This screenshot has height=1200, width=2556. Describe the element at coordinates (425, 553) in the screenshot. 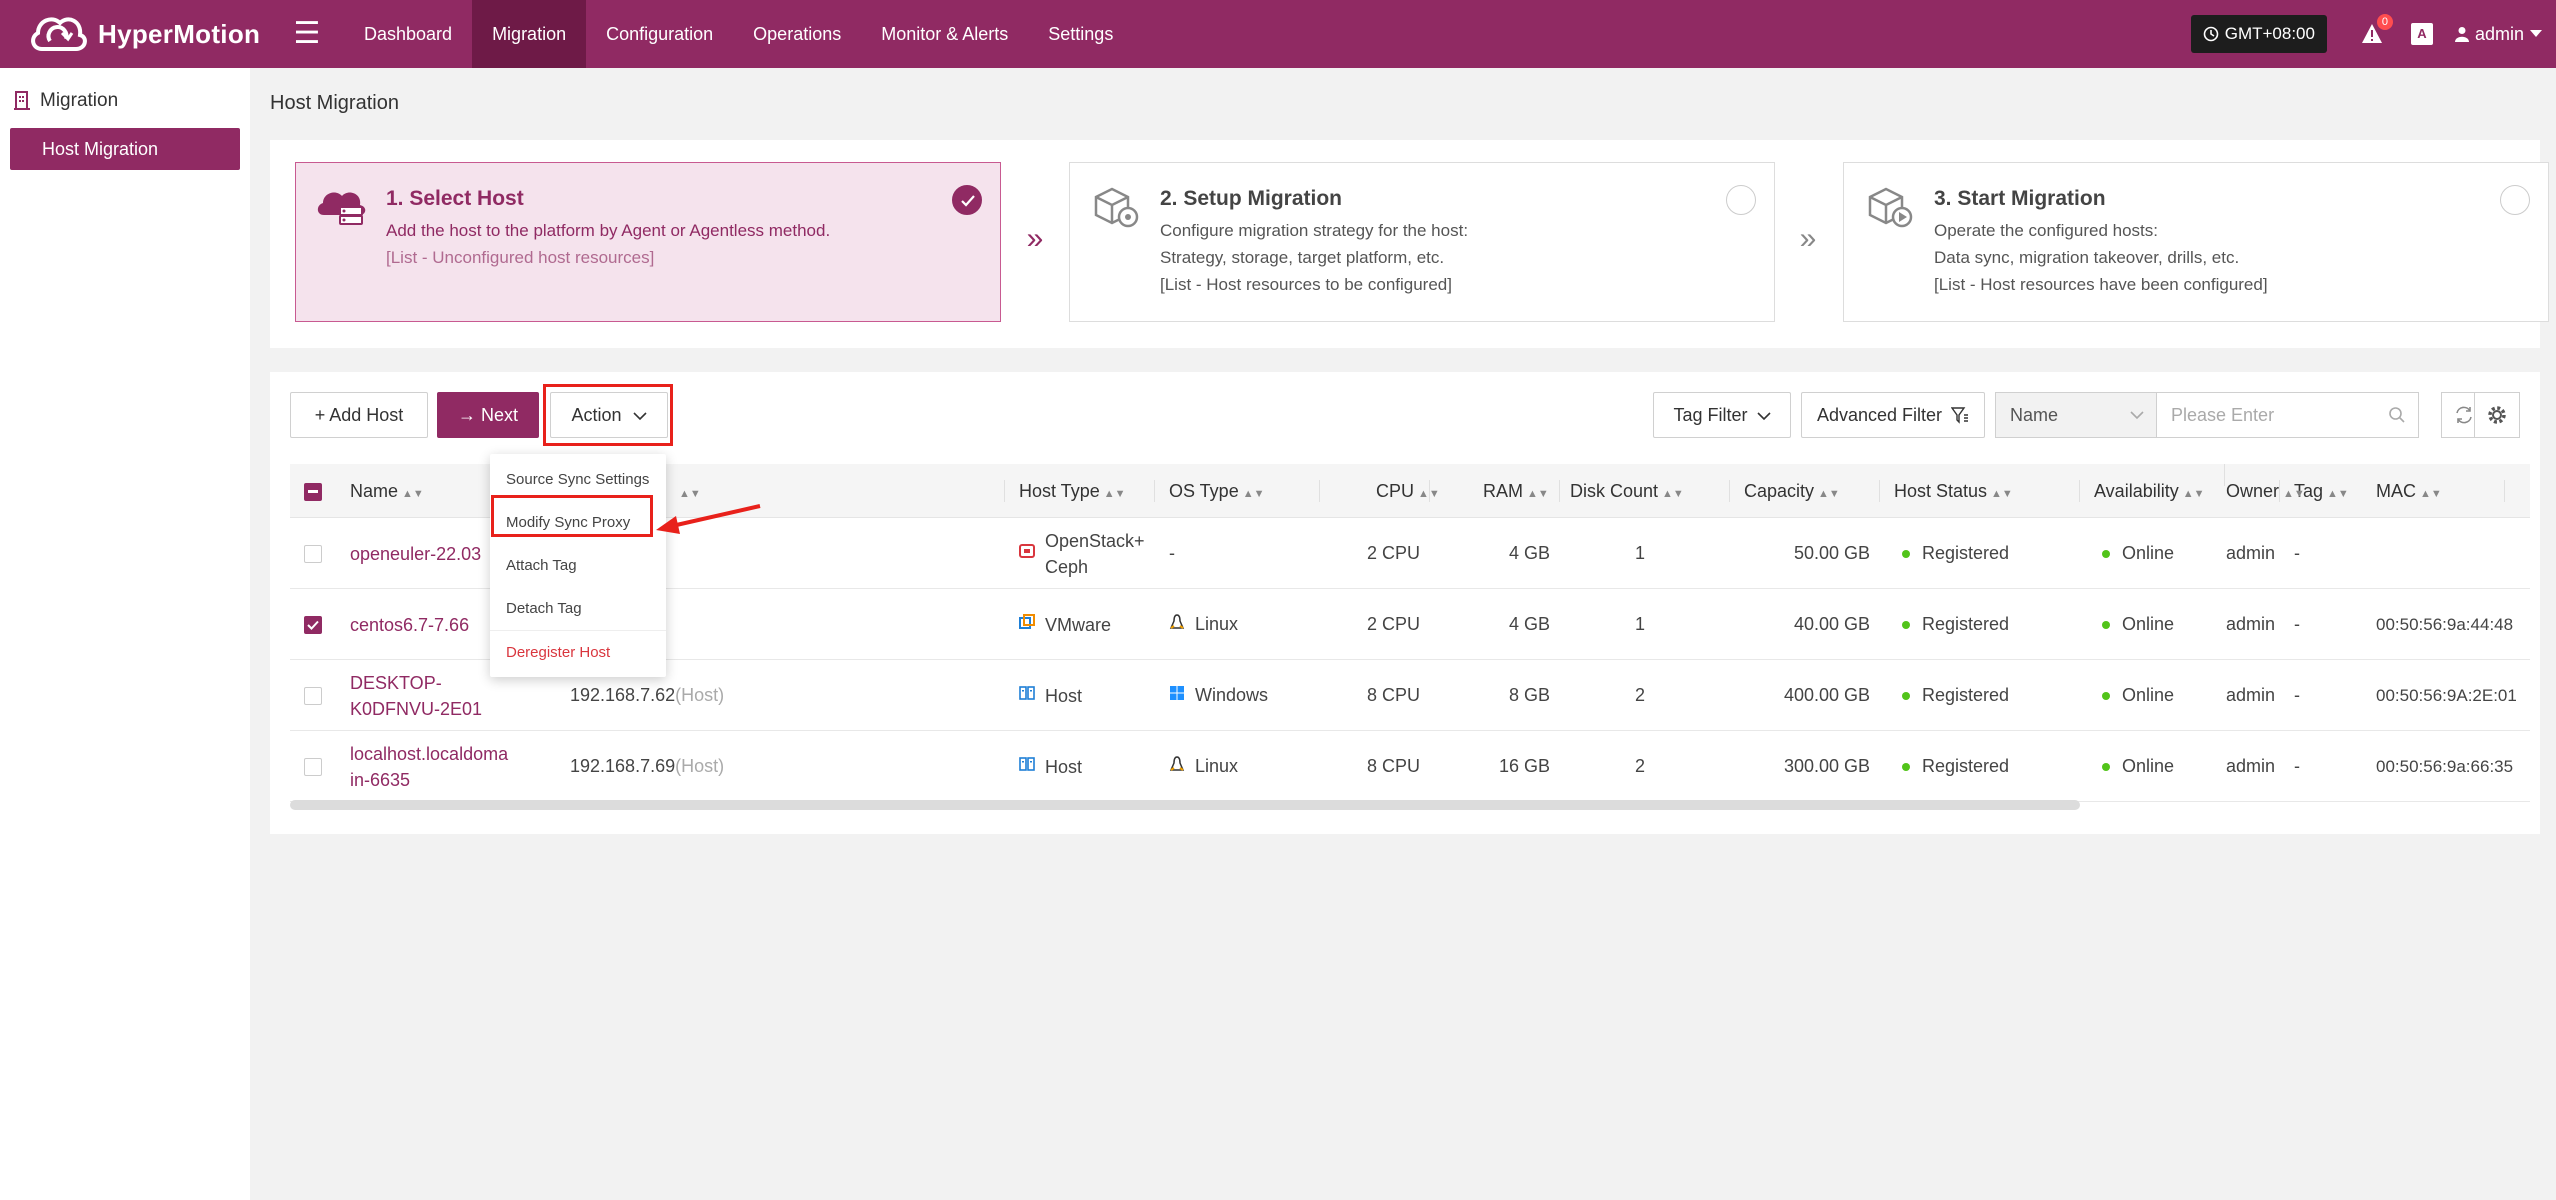

I see `host-name-link: openeuler-22.03` at that location.